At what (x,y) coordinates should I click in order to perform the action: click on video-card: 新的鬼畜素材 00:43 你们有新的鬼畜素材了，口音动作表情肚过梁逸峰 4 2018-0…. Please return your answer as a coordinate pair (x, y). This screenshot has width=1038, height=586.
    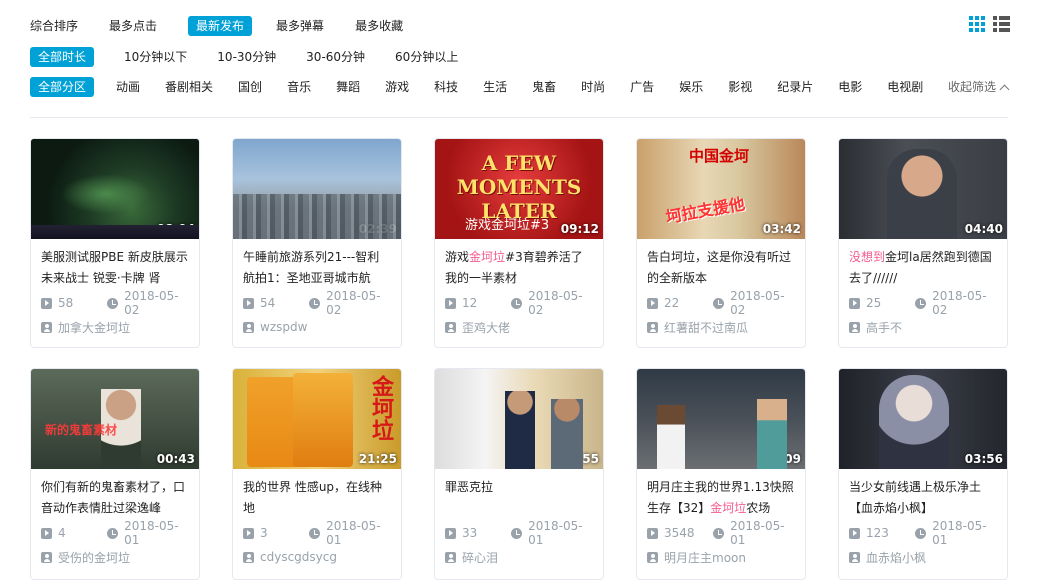
    Looking at the image, I should click on (115, 474).